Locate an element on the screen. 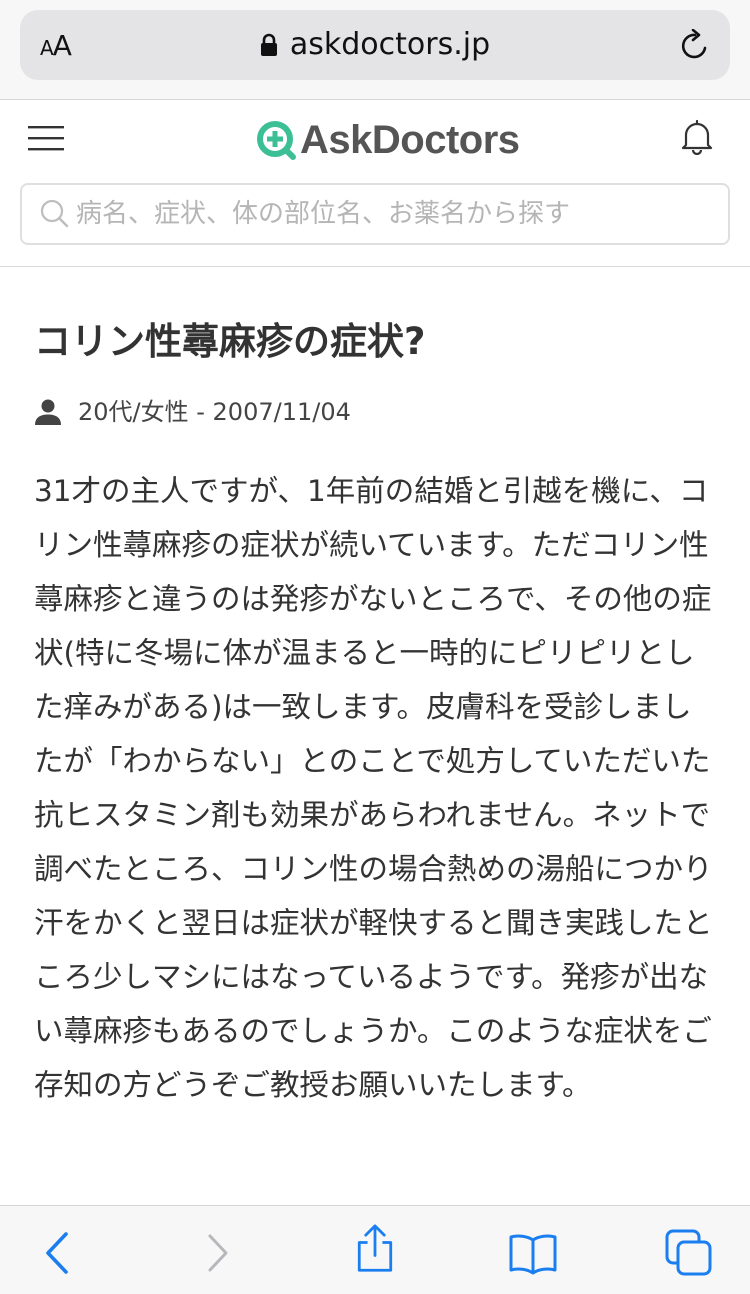  search-icon is located at coordinates (54, 213).